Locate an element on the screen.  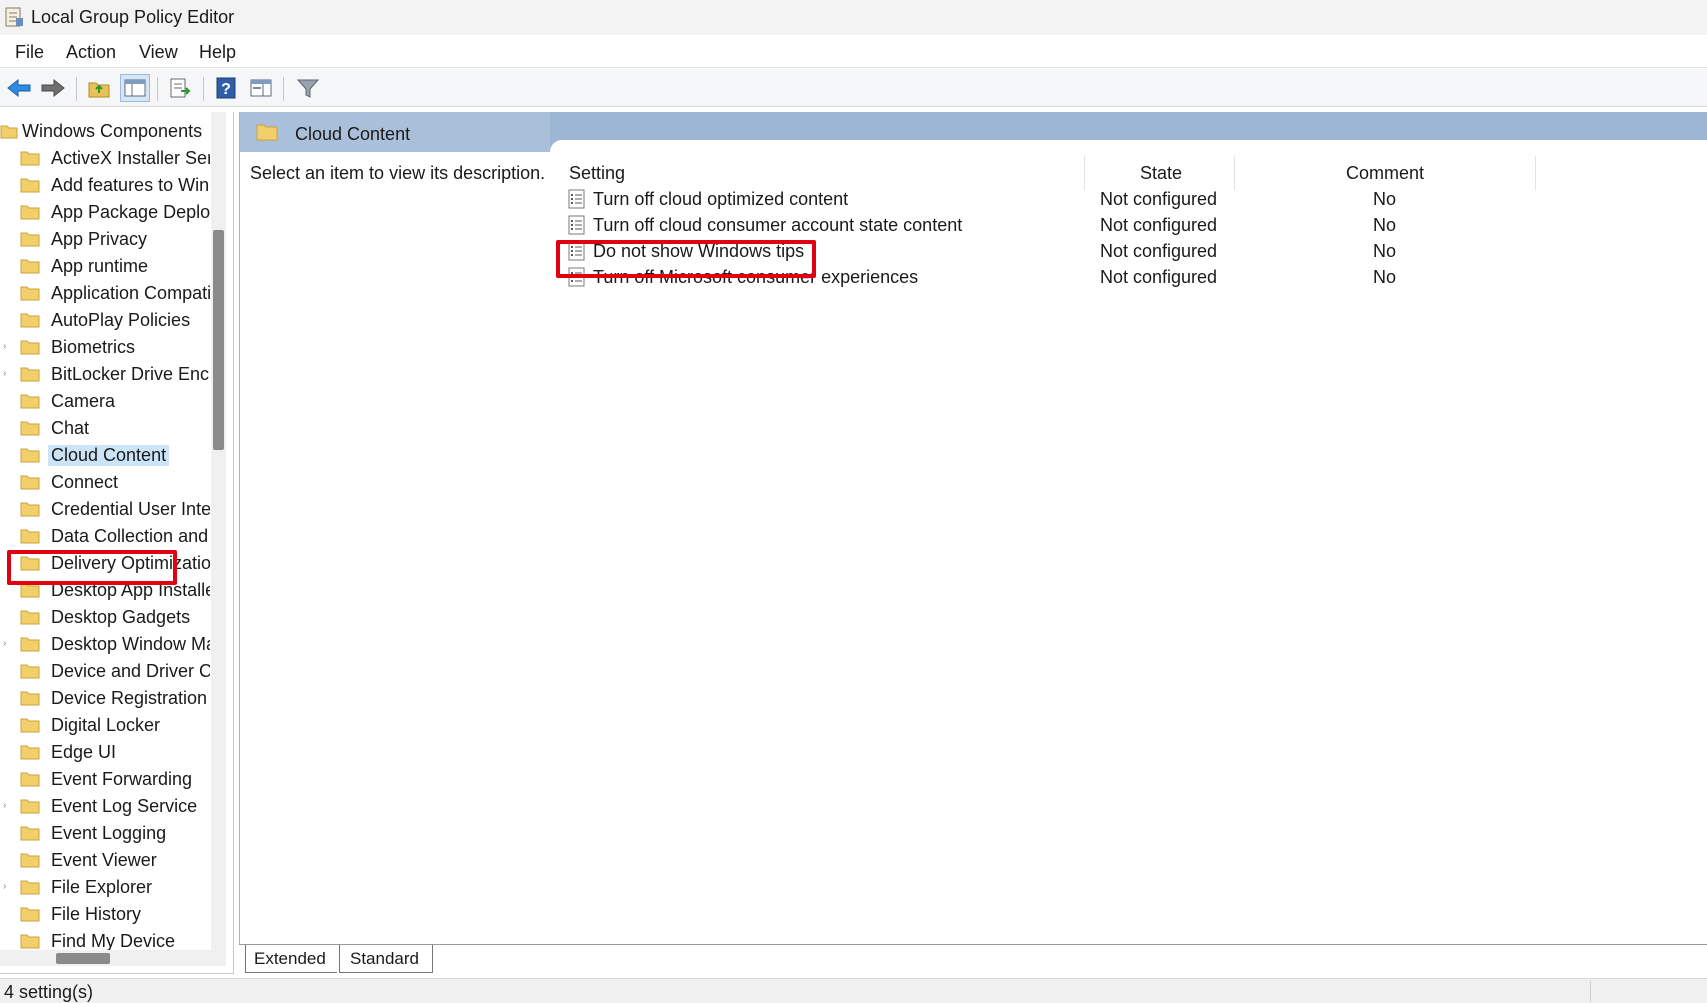
status-divider is located at coordinates (1590, 991).